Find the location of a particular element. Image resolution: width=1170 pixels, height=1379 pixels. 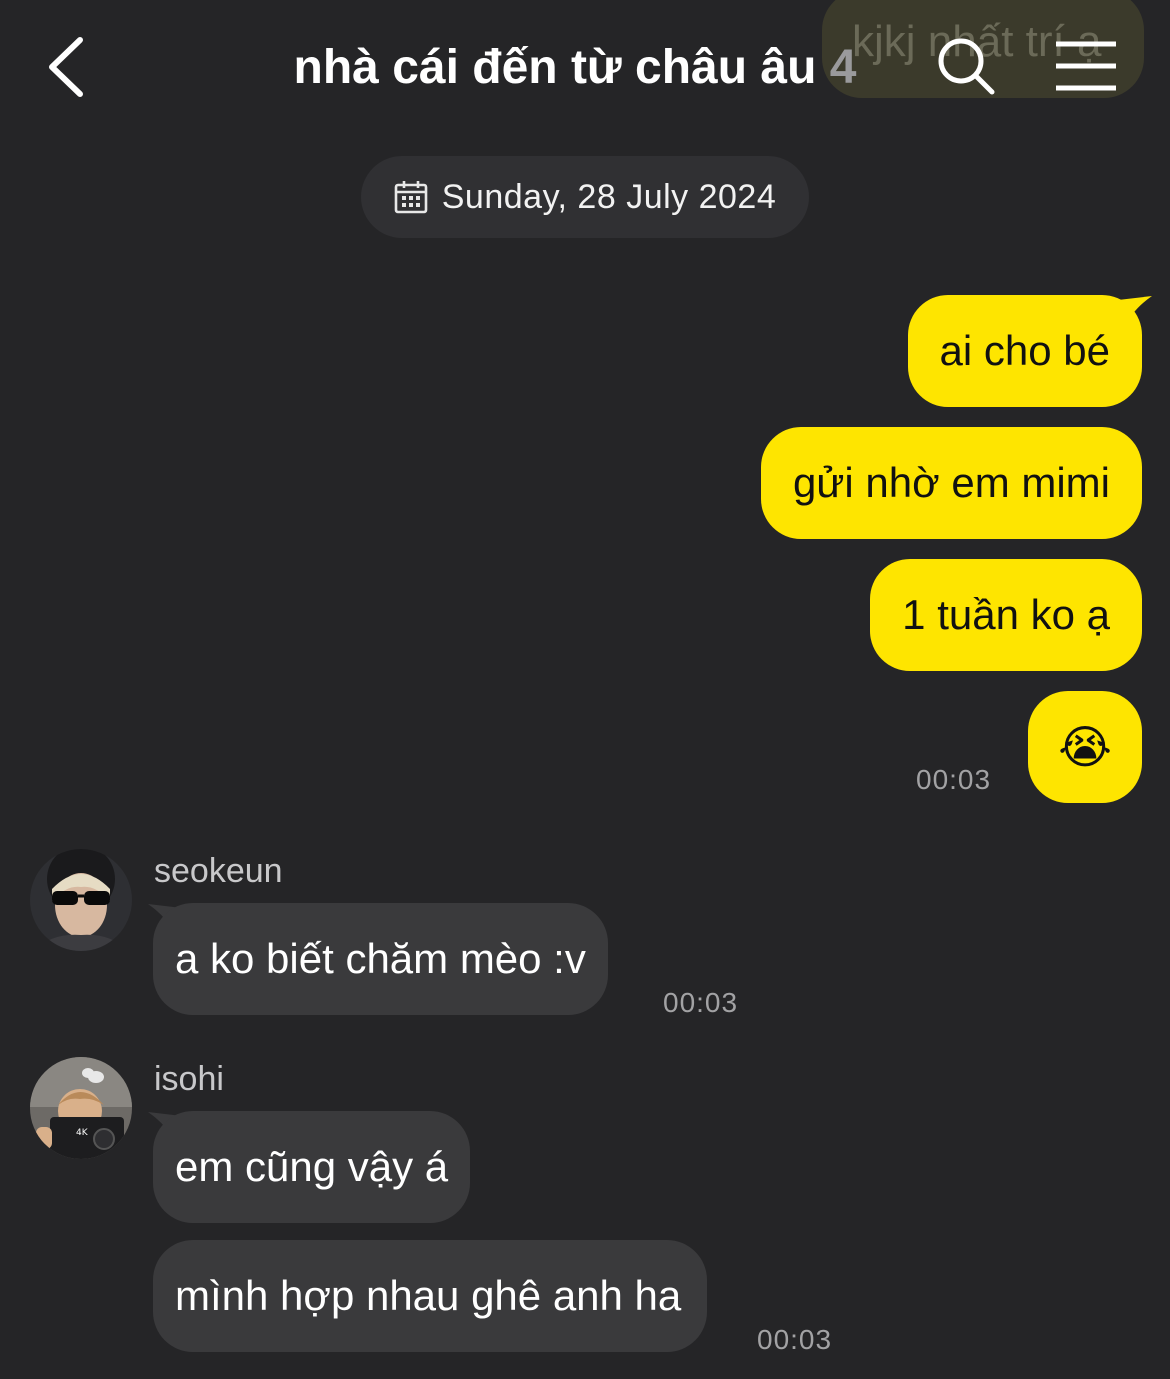

search-button is located at coordinates (966, 66).